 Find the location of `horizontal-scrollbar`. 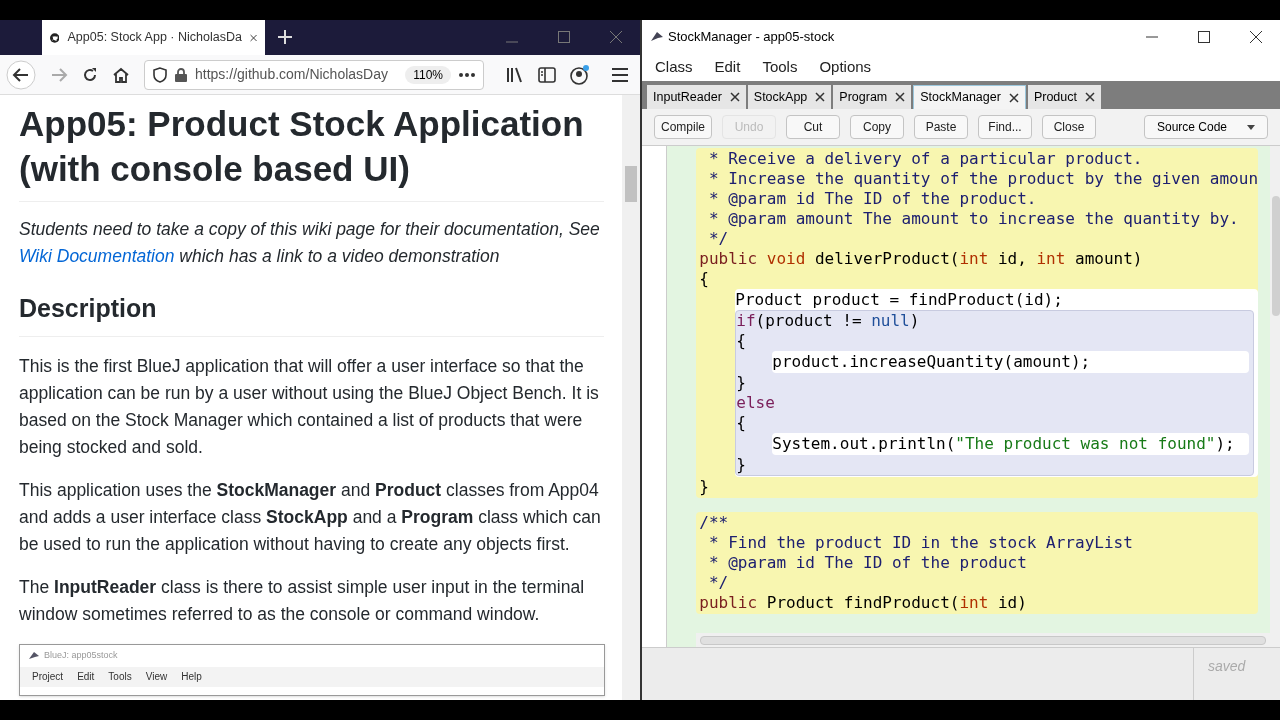

horizontal-scrollbar is located at coordinates (983, 640).